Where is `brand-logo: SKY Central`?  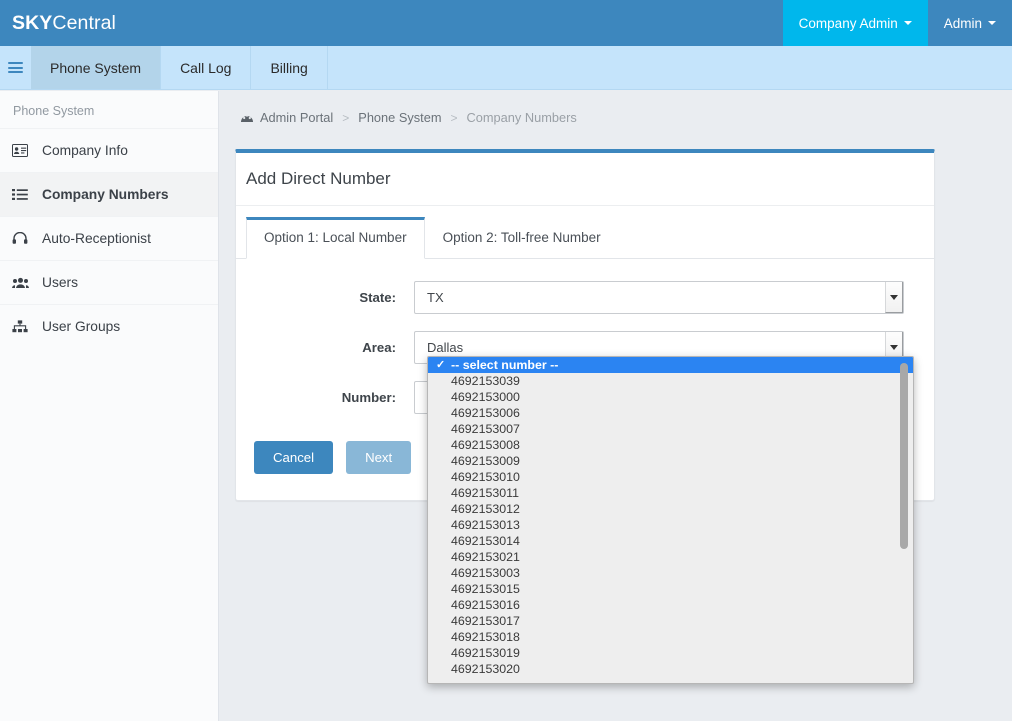 brand-logo: SKY Central is located at coordinates (65, 23).